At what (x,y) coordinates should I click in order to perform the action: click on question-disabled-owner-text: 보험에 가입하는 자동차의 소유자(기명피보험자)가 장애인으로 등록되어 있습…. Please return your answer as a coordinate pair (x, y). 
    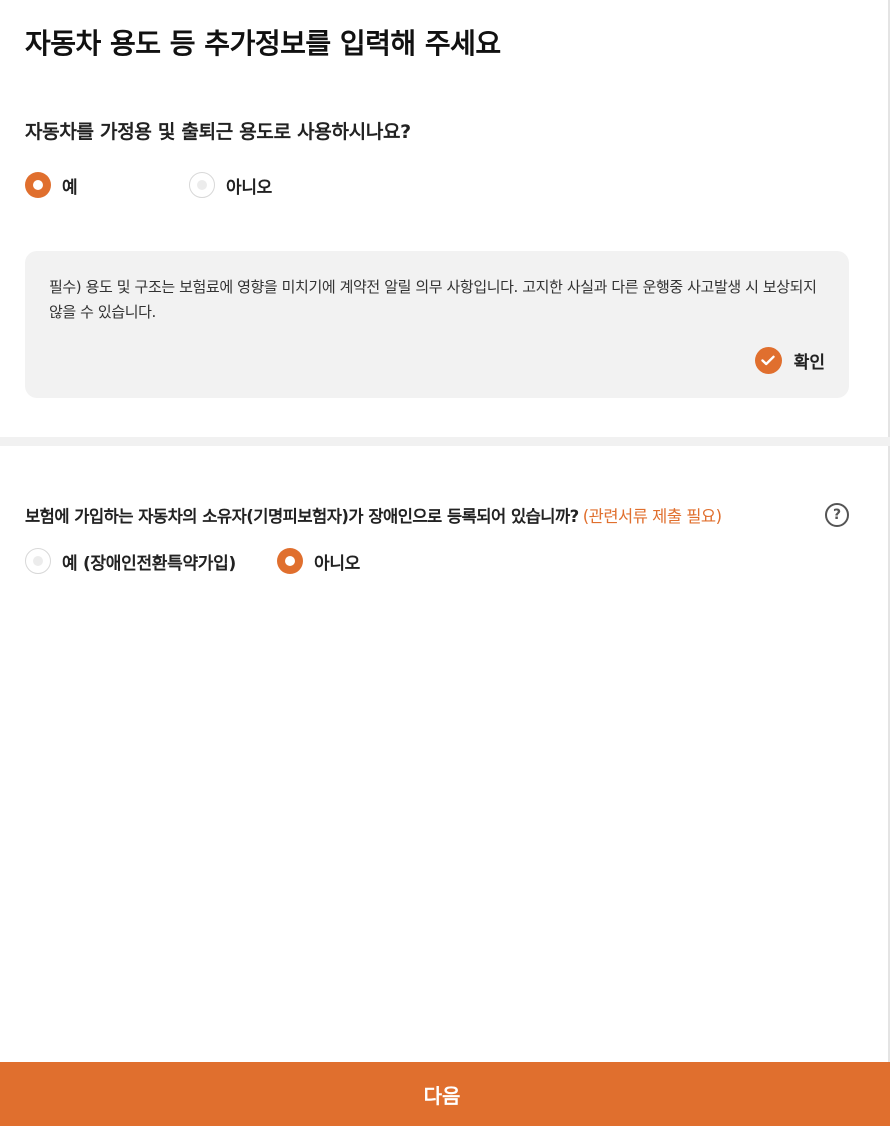
    Looking at the image, I should click on (302, 516).